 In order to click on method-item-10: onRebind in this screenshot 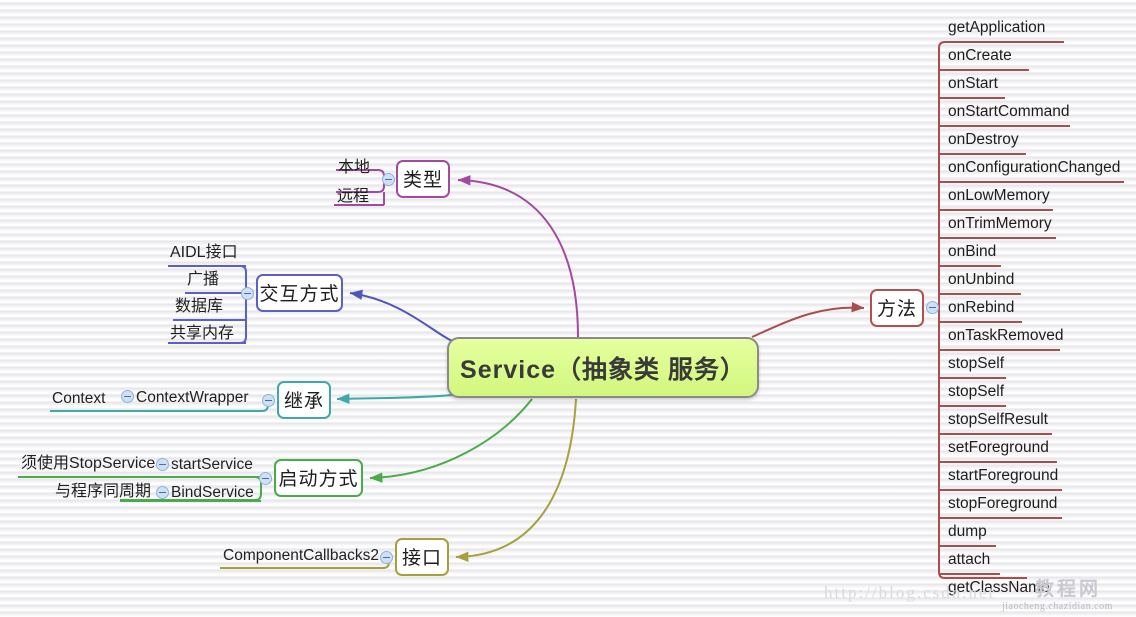, I will do `click(981, 308)`.